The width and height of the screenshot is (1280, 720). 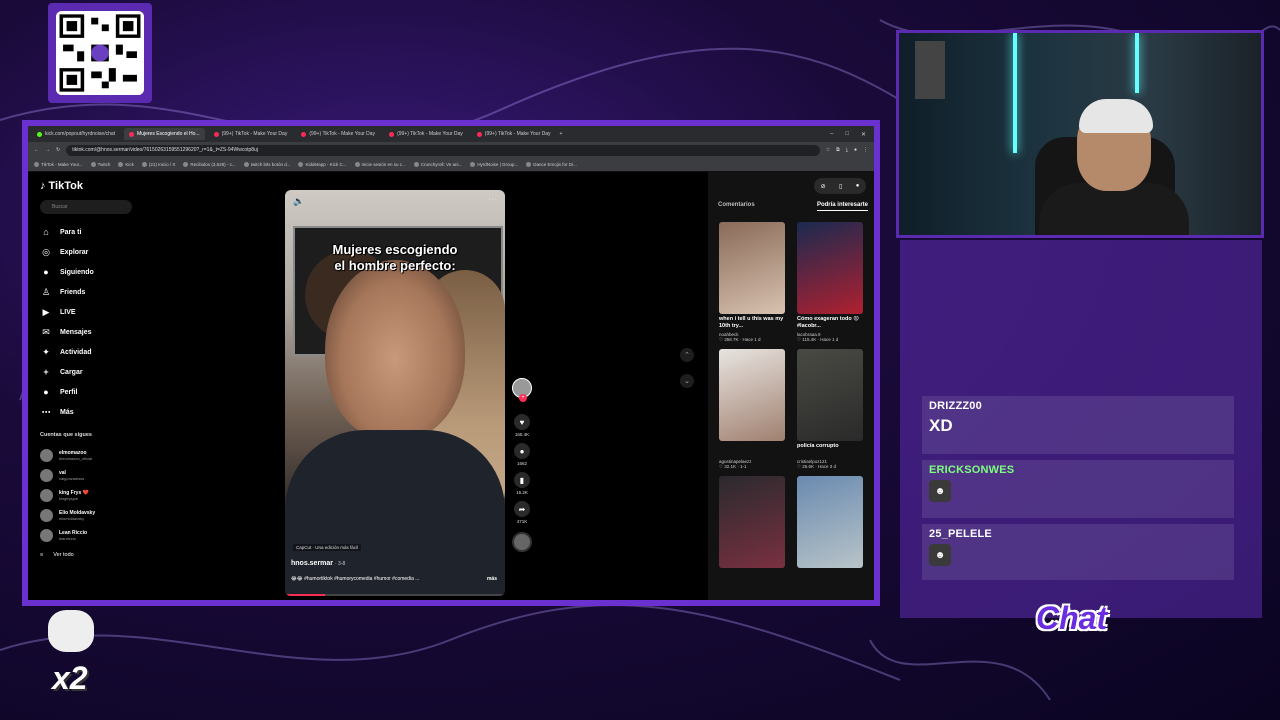 I want to click on following-account: val valgonzalesss, so click(x=67, y=475).